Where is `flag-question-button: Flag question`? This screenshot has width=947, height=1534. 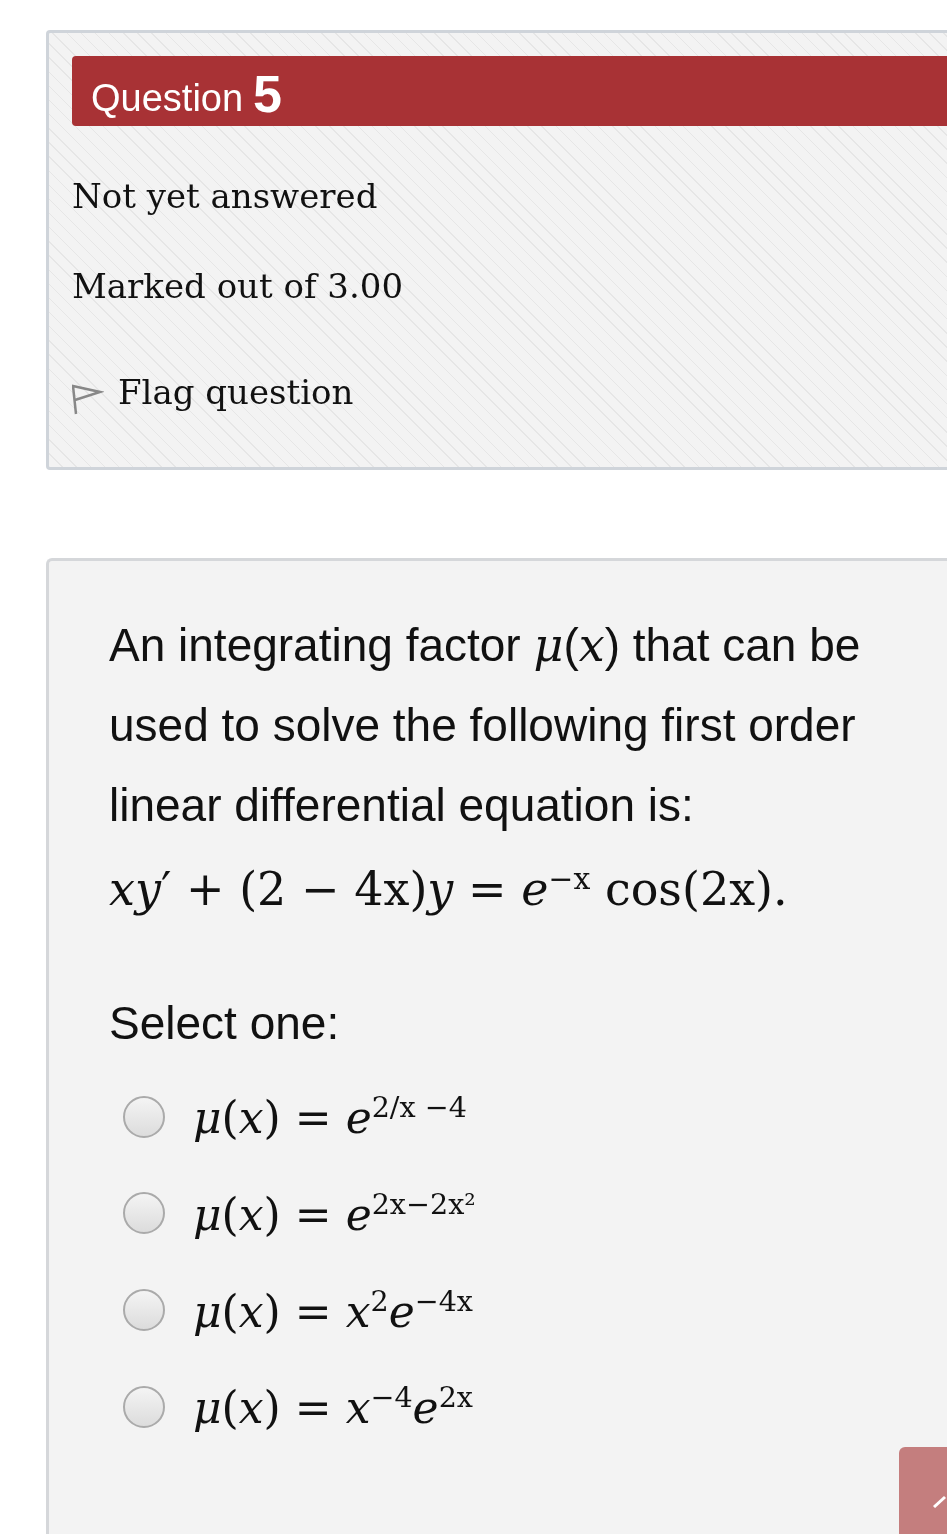
flag-question-button: Flag question is located at coordinates (213, 392).